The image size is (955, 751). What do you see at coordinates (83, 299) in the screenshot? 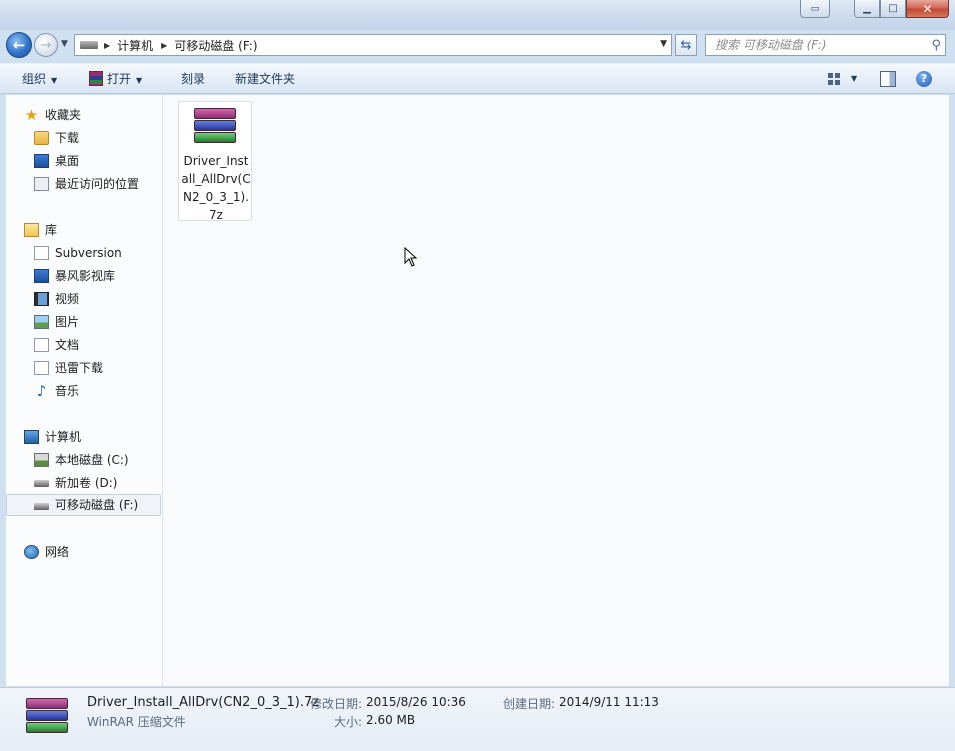
I see `sidebar-item-videos: 视频` at bounding box center [83, 299].